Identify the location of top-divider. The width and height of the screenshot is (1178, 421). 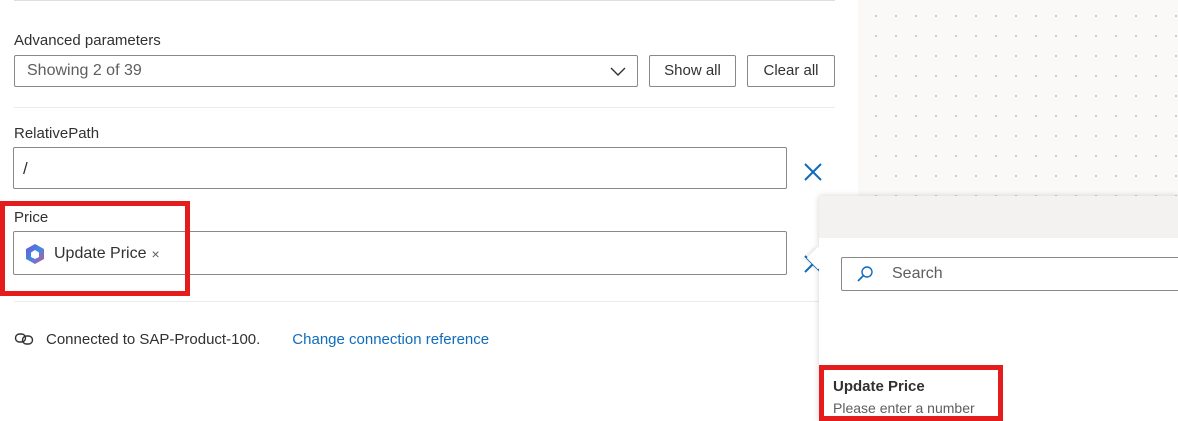
(424, 0).